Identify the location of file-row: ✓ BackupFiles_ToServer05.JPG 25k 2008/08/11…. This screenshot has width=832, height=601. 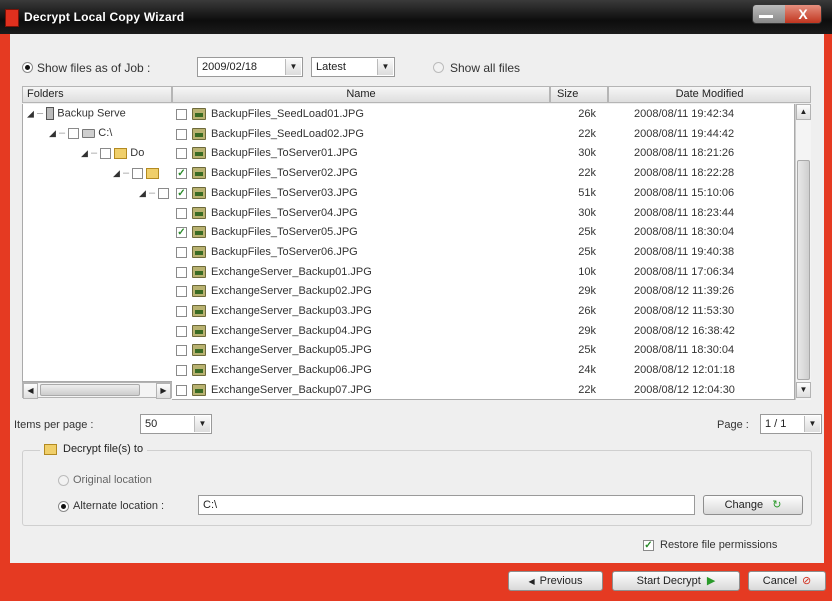
(483, 232).